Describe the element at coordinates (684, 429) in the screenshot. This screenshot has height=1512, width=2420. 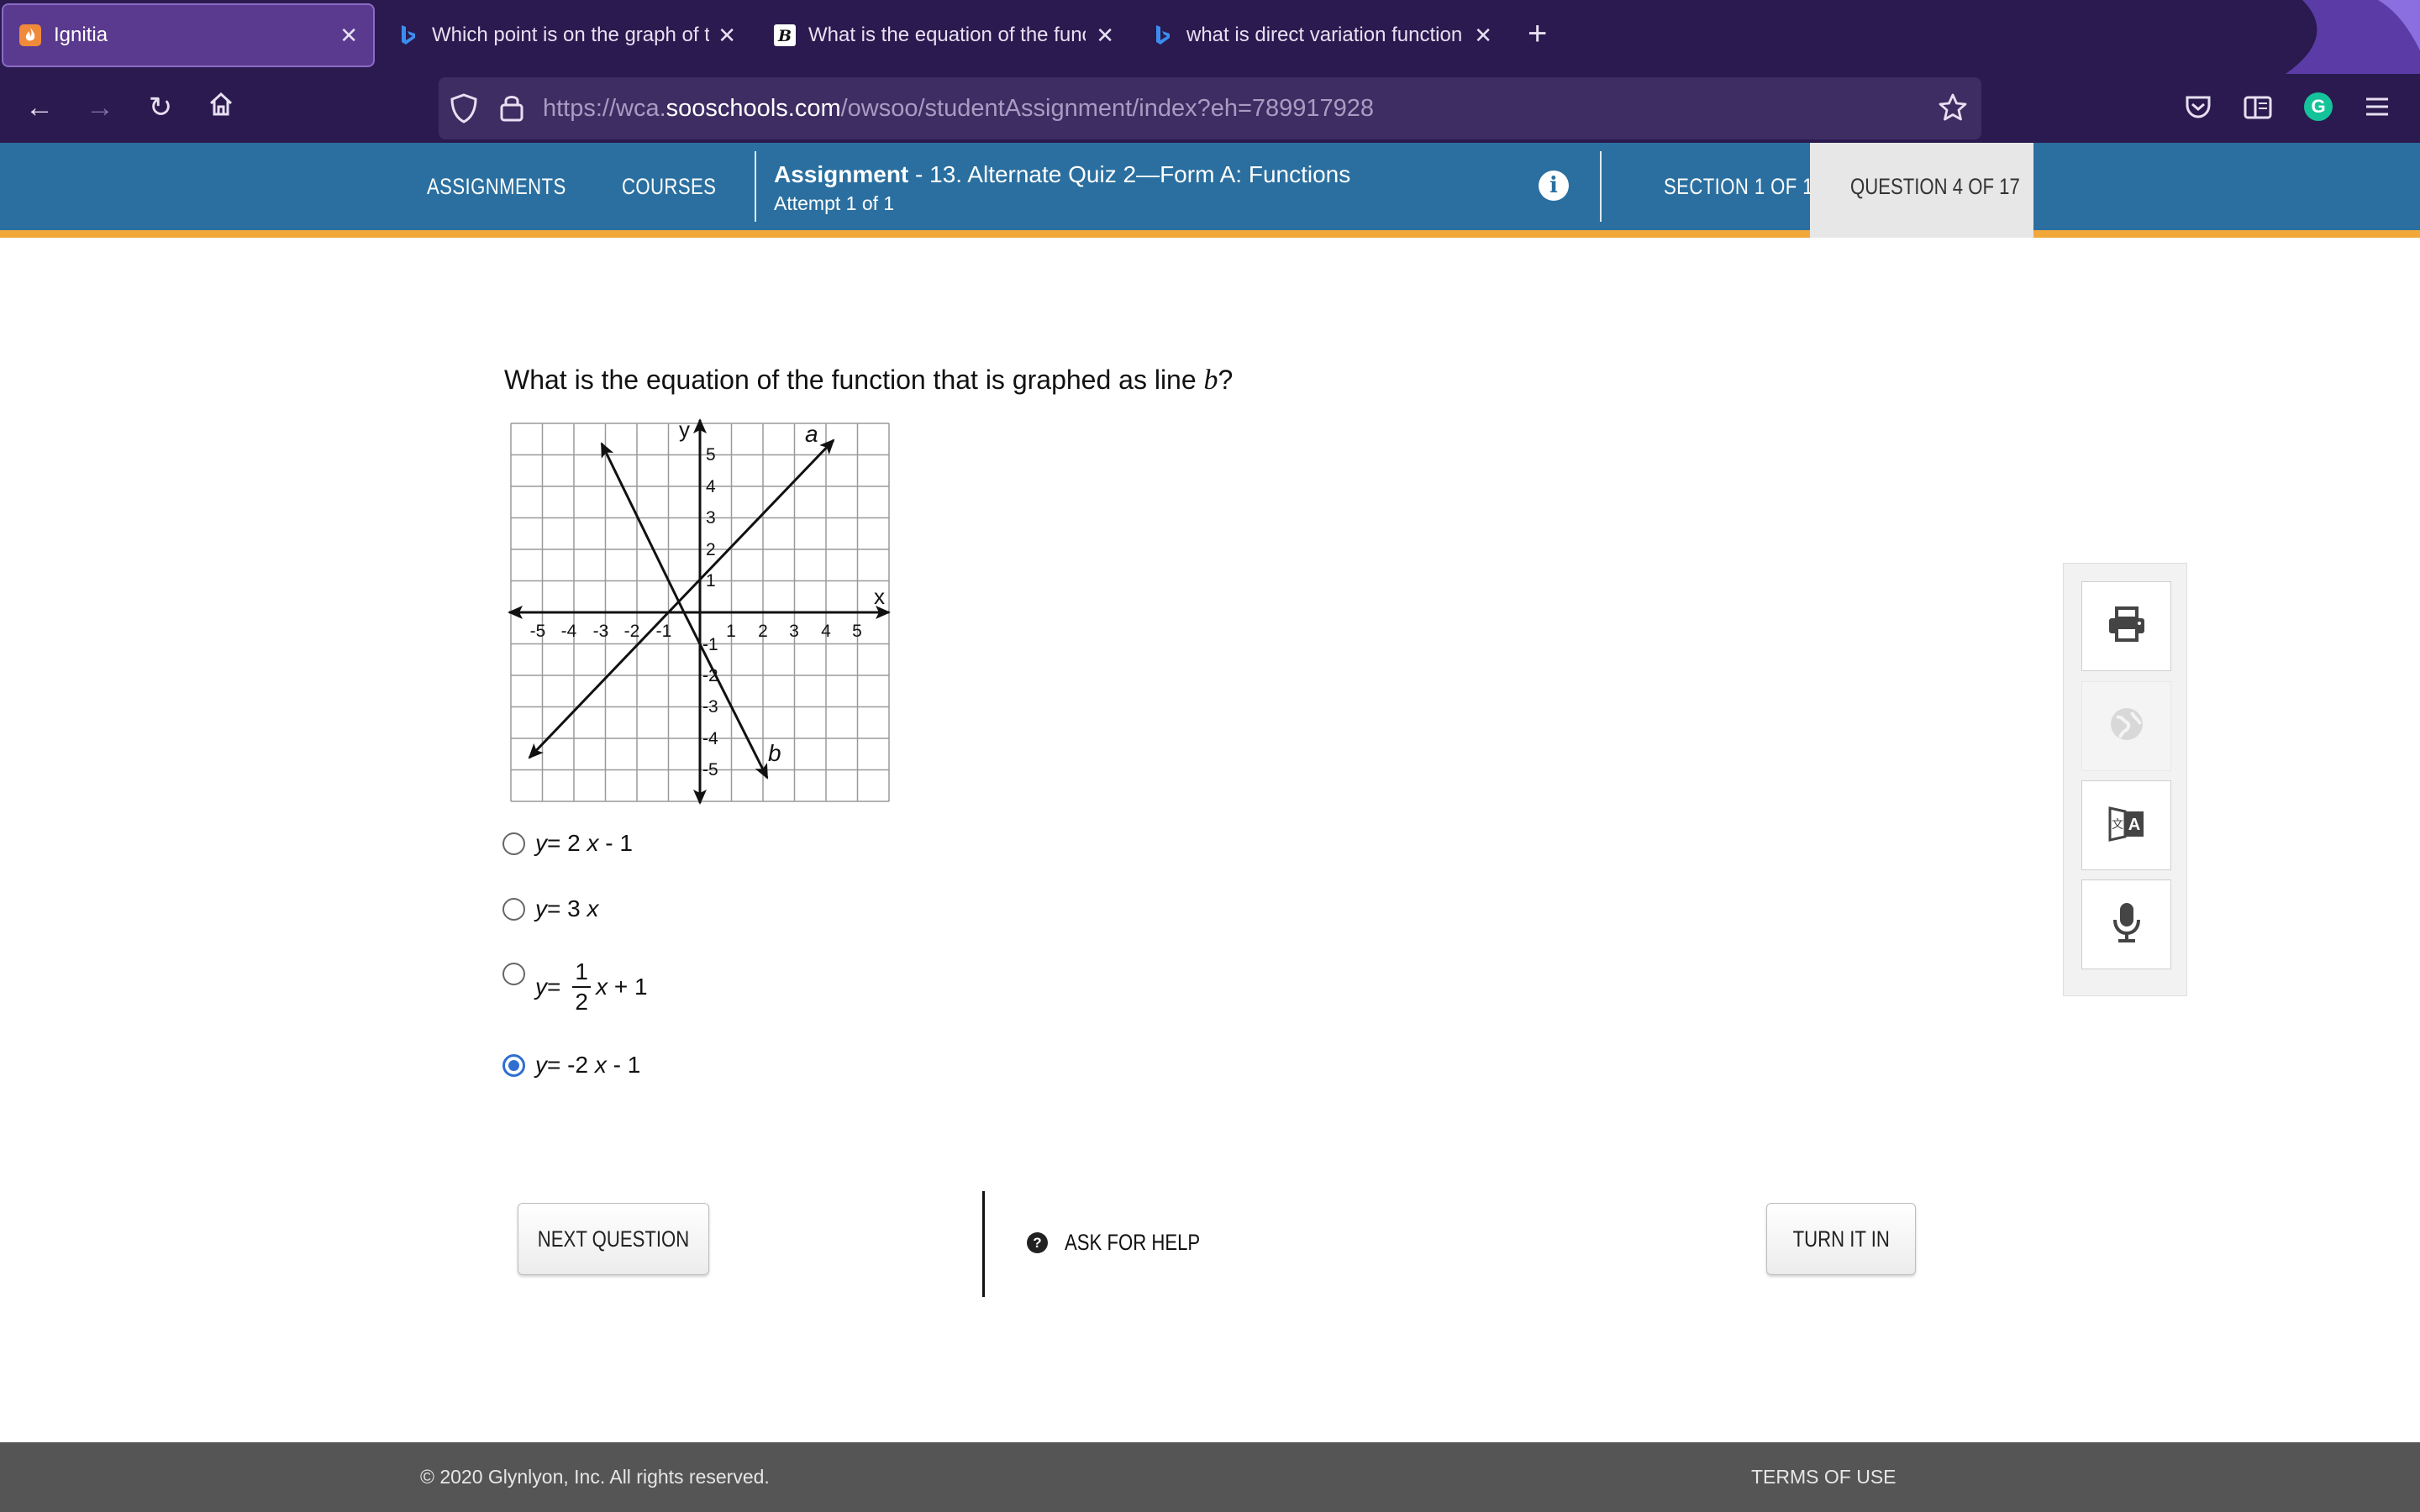
I see `y-axis-label: y` at that location.